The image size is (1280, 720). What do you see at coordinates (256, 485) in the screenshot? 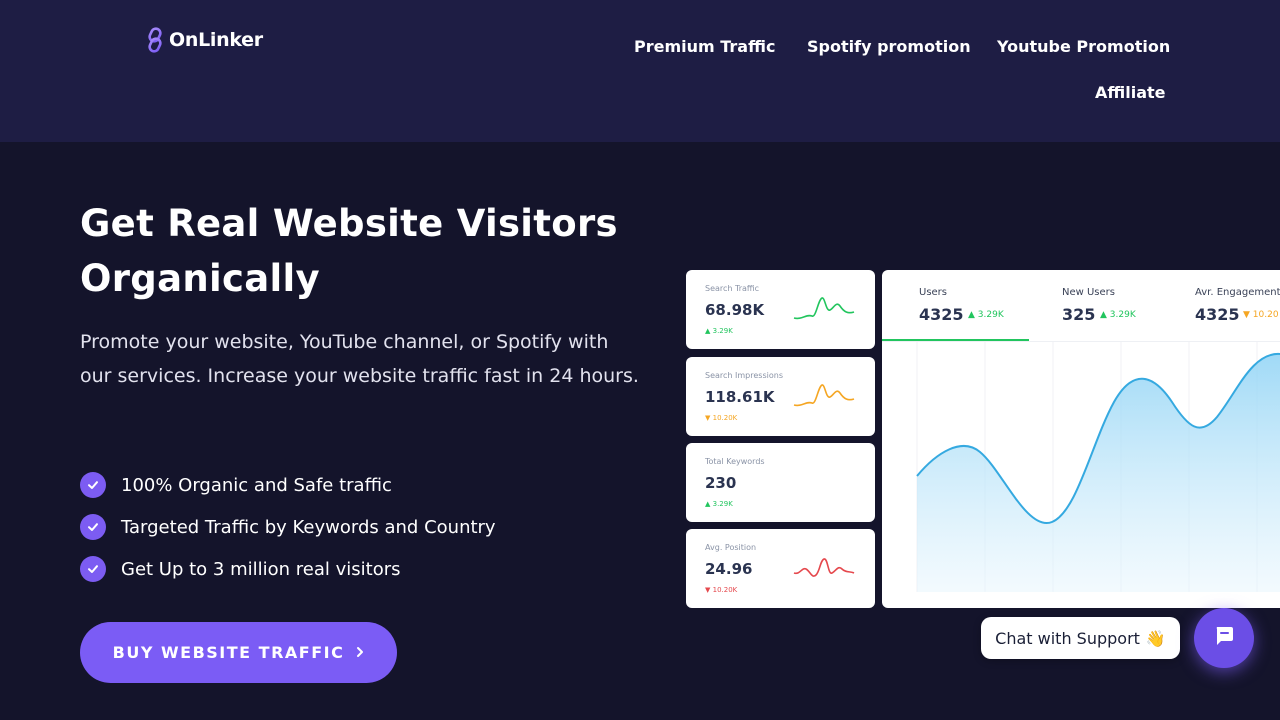
I see `feature-text: 100% Organic and Safe traffic` at bounding box center [256, 485].